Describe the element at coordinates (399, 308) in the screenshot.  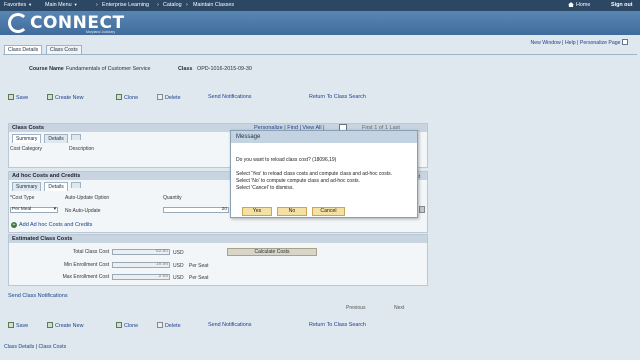
I see `next-link: Next` at that location.